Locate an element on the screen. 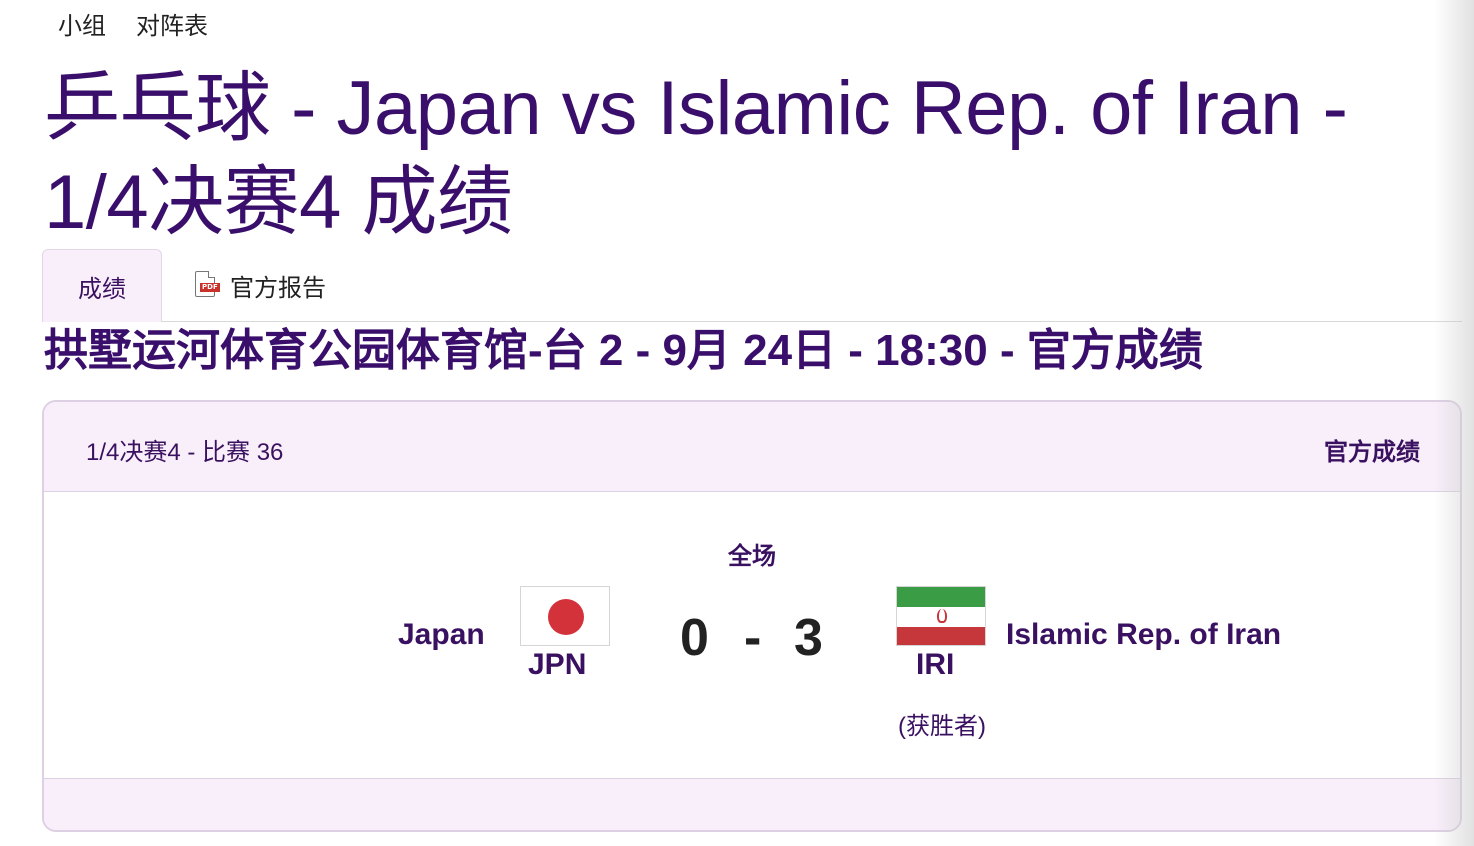  match-card-footer is located at coordinates (752, 804).